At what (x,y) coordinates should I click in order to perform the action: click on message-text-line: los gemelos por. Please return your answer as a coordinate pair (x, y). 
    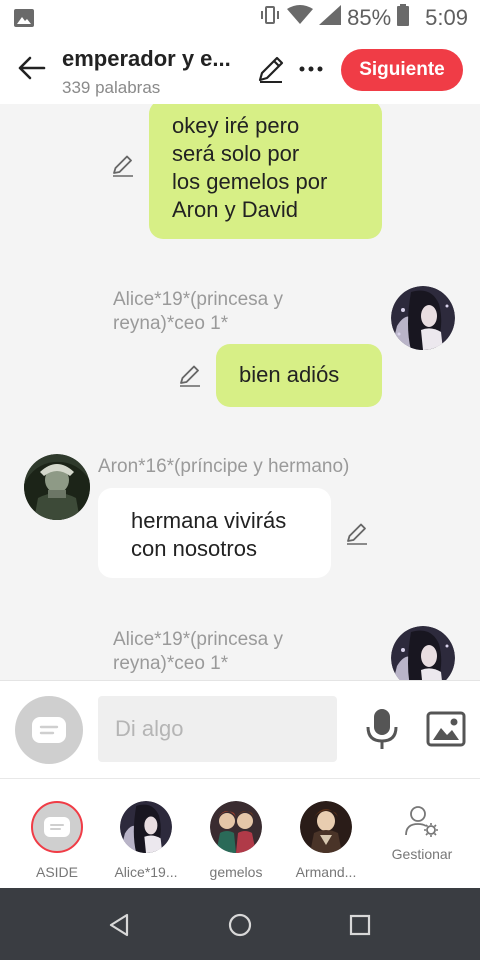
    Looking at the image, I should click on (250, 181).